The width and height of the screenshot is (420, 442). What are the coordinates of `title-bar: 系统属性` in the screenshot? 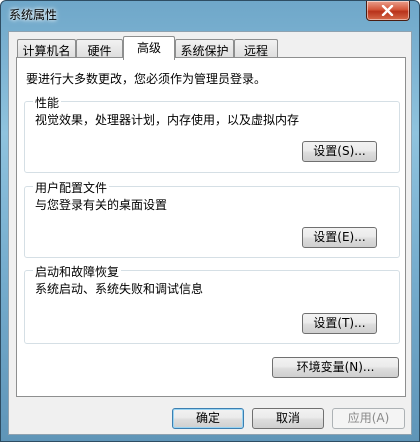 It's located at (210, 15).